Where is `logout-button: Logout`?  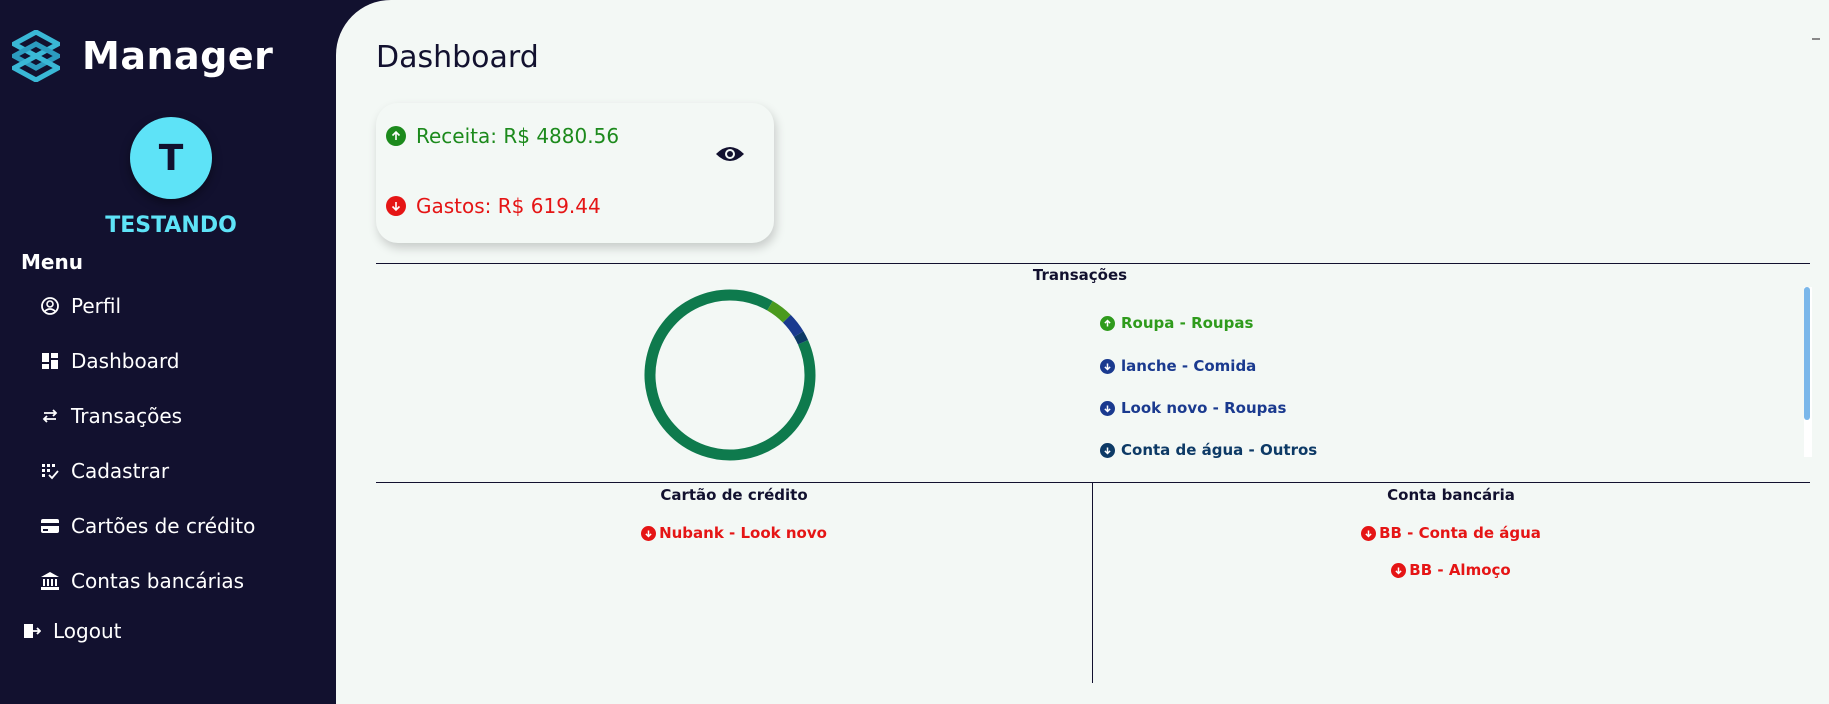 logout-button: Logout is located at coordinates (71, 631).